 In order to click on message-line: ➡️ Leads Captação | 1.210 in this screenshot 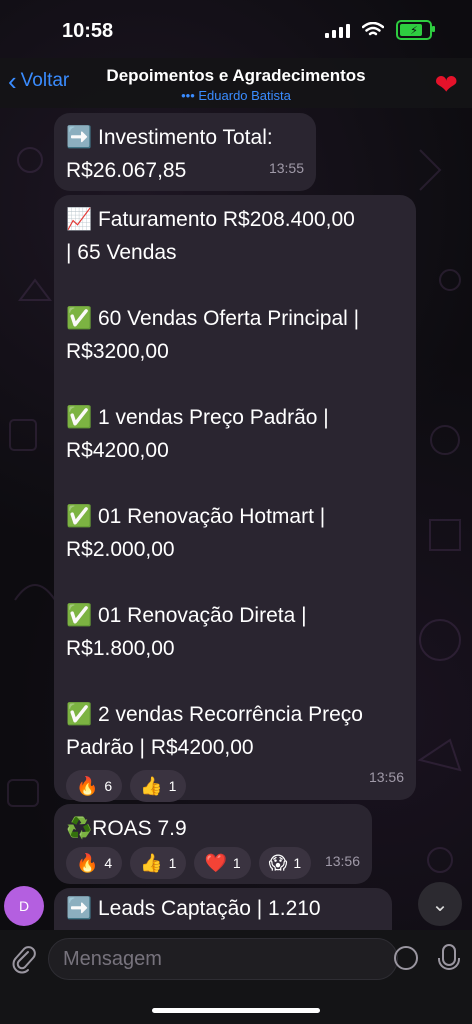, I will do `click(193, 908)`.